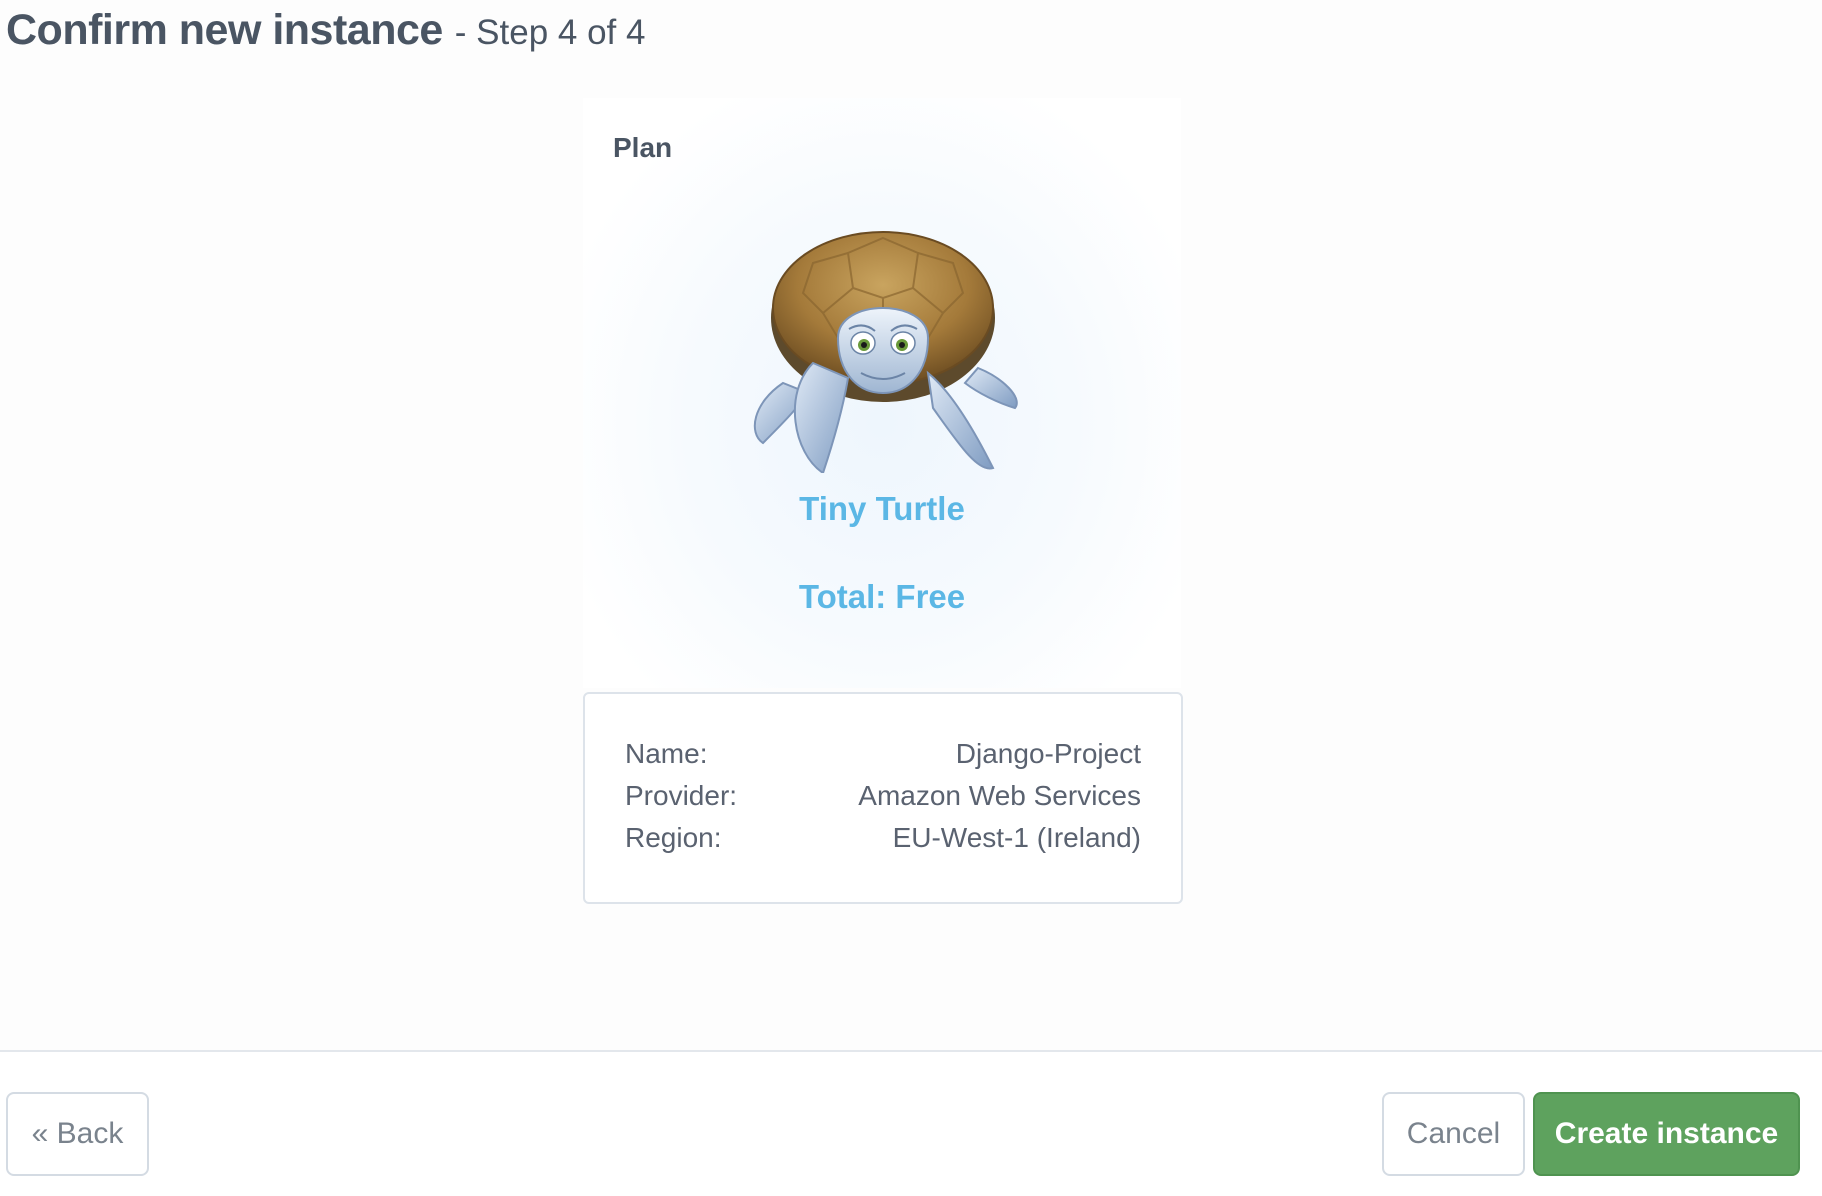 The height and width of the screenshot is (1196, 1822). What do you see at coordinates (224, 30) in the screenshot?
I see `page-title: Confirm new instance` at bounding box center [224, 30].